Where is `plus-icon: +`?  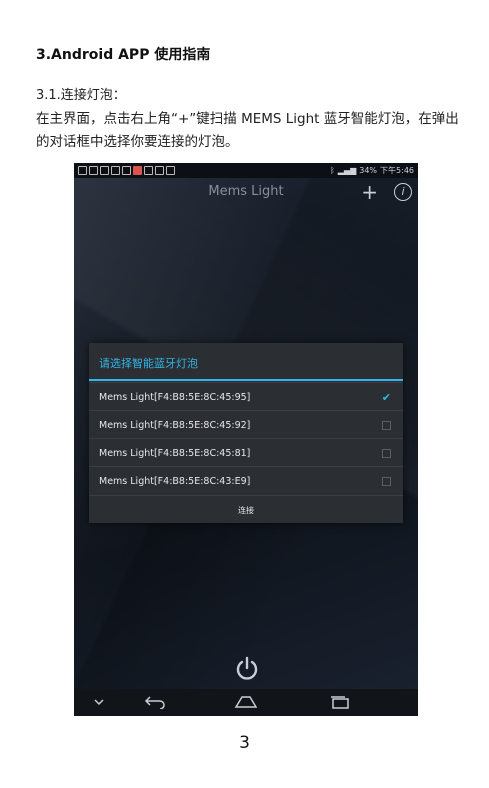
plus-icon: + is located at coordinates (369, 192).